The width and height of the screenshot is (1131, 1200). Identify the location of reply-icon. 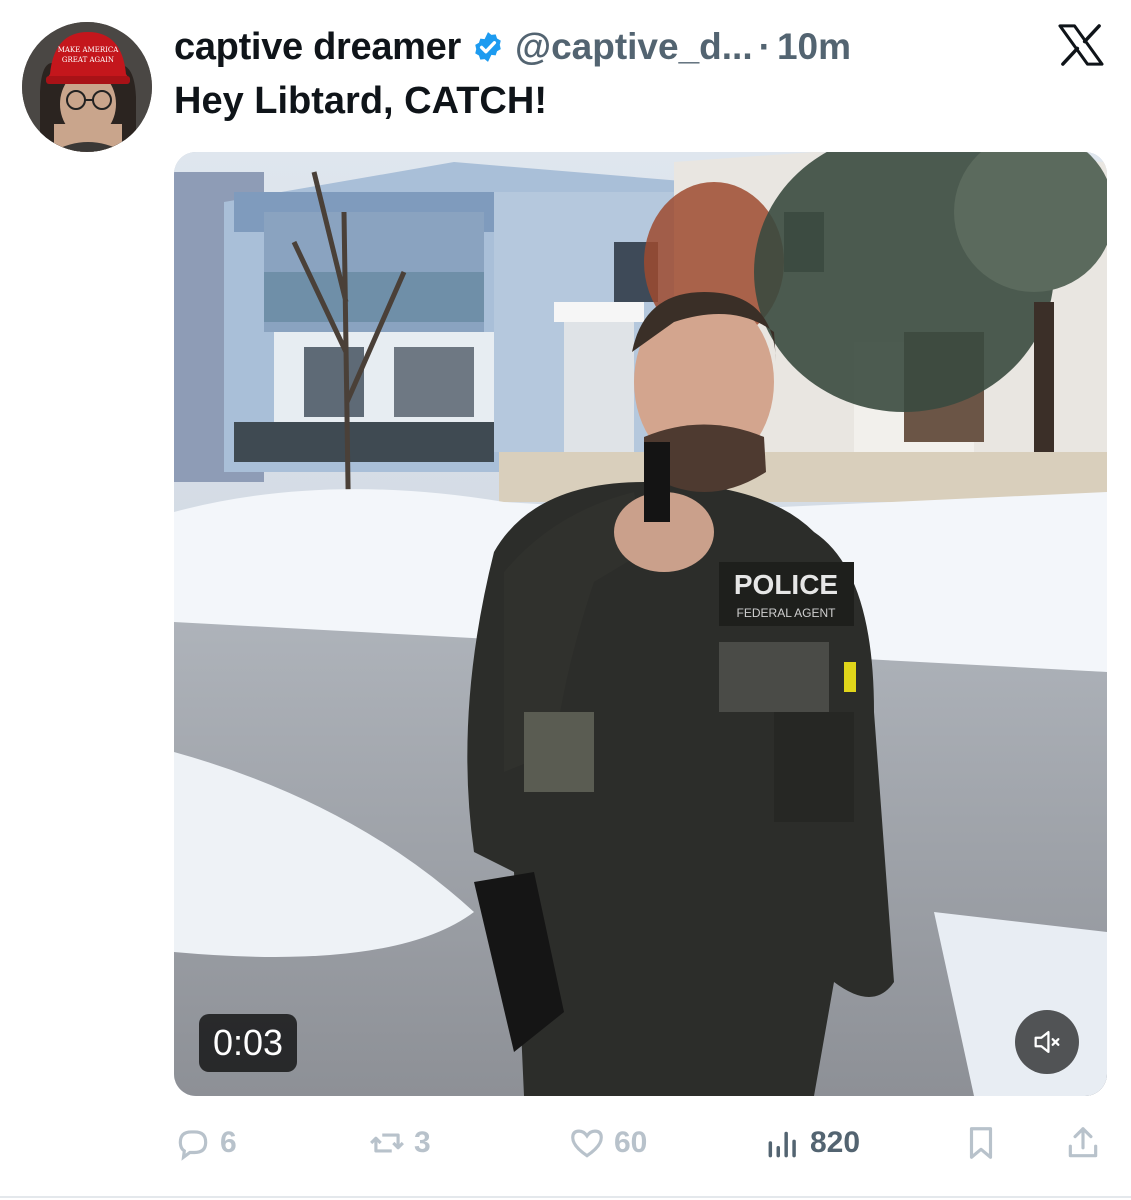
(193, 1145).